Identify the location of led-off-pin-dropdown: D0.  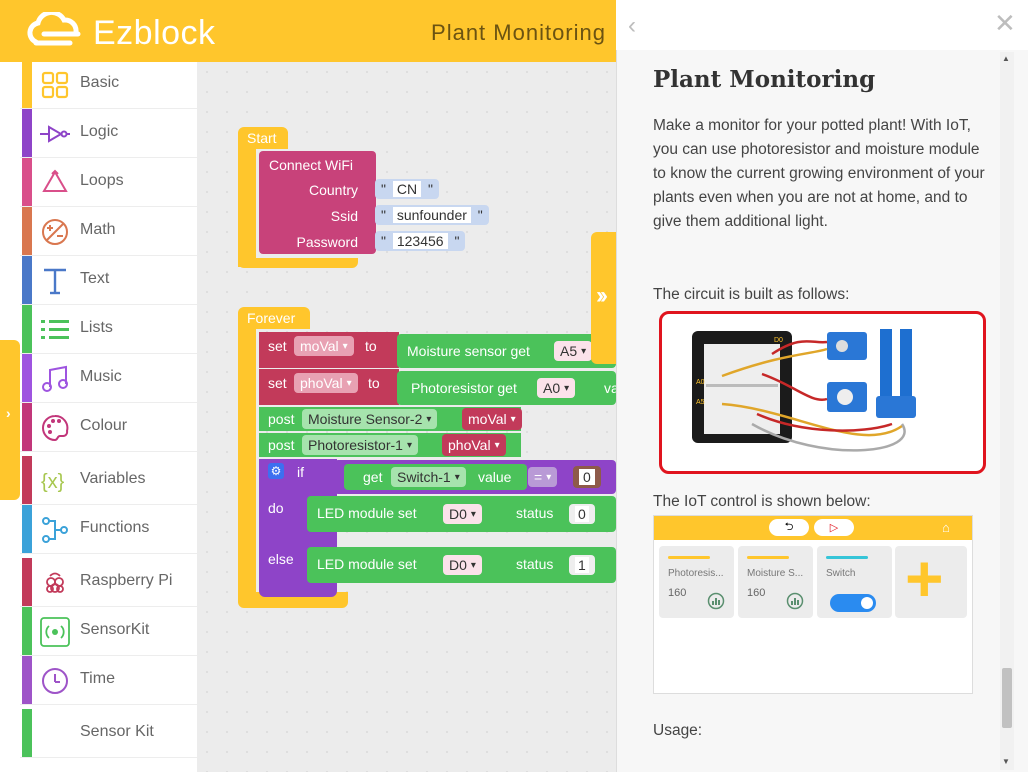
(462, 514).